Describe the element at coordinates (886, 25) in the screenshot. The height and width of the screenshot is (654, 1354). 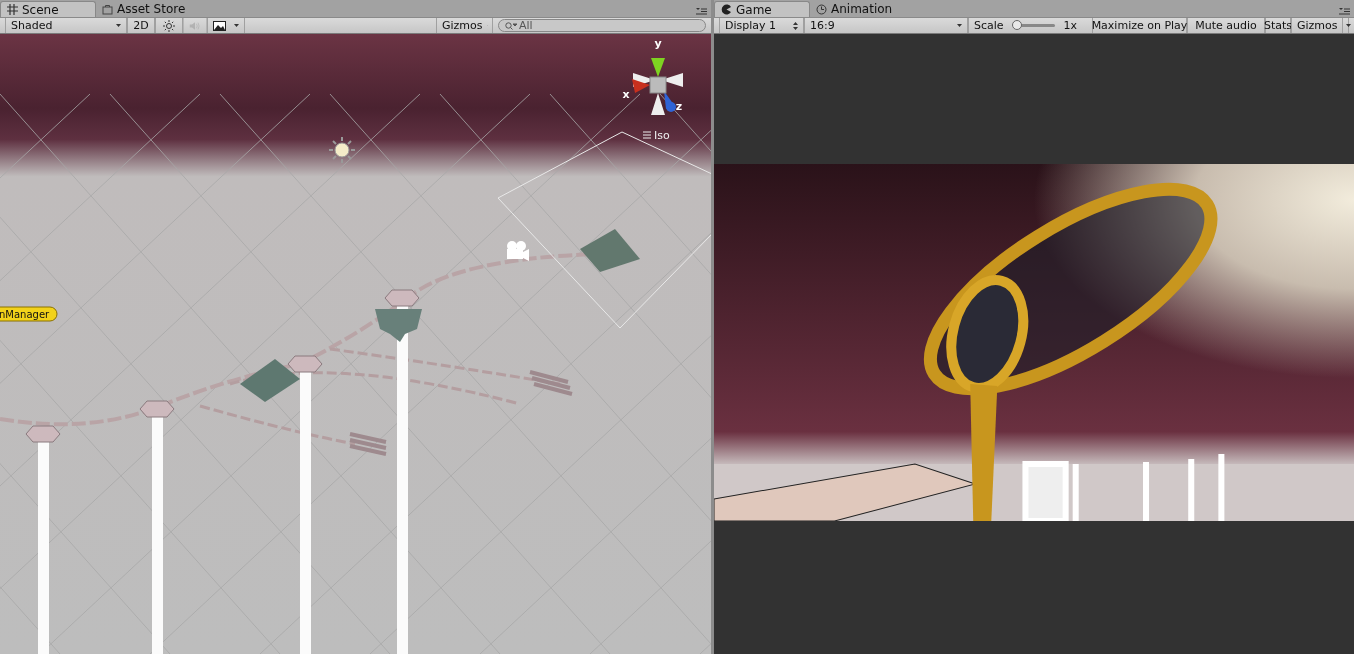
I see `dropdown: 16:9` at that location.